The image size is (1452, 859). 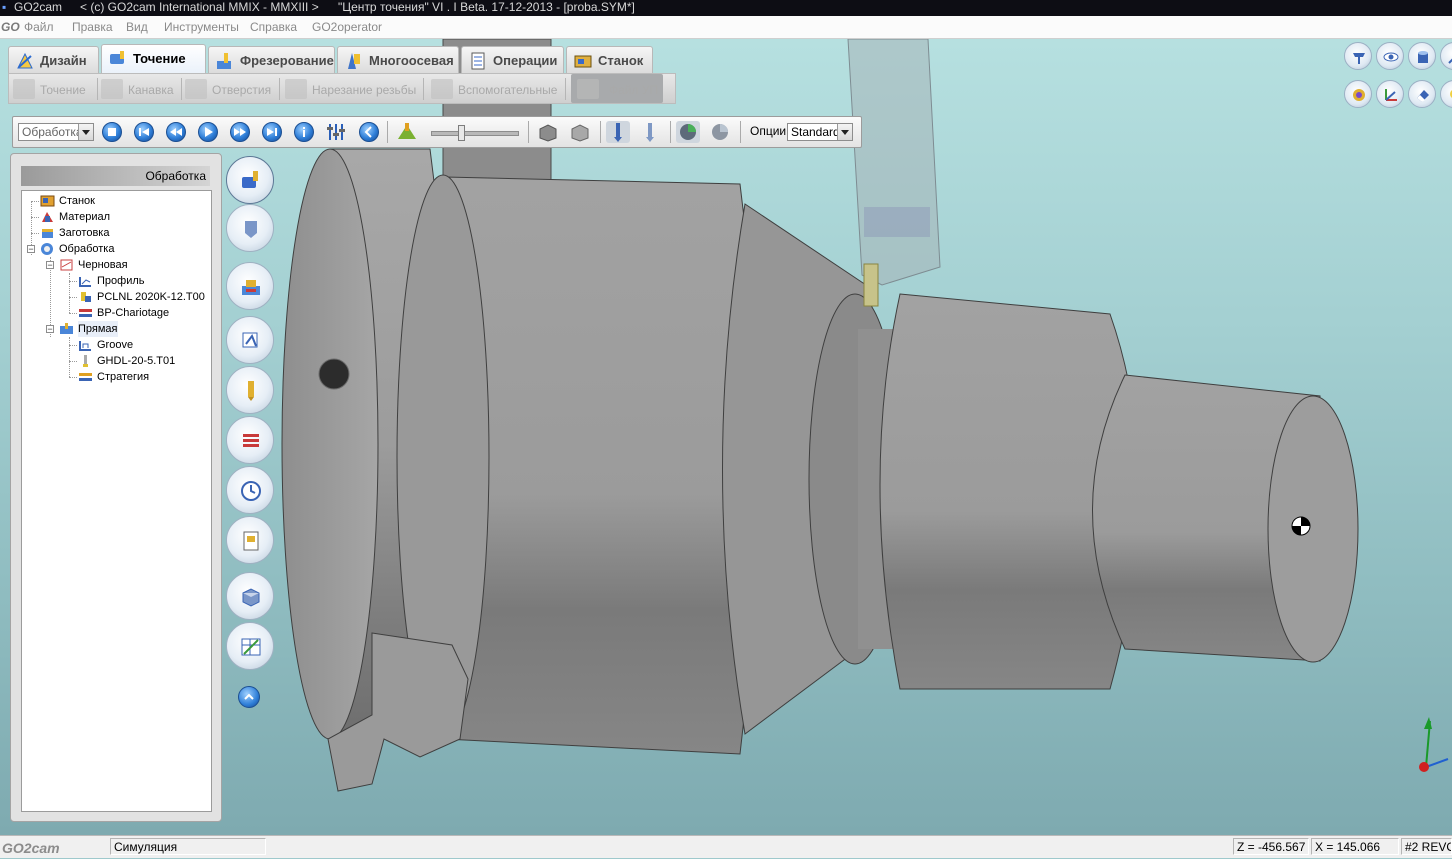 I want to click on rewind-button, so click(x=176, y=132).